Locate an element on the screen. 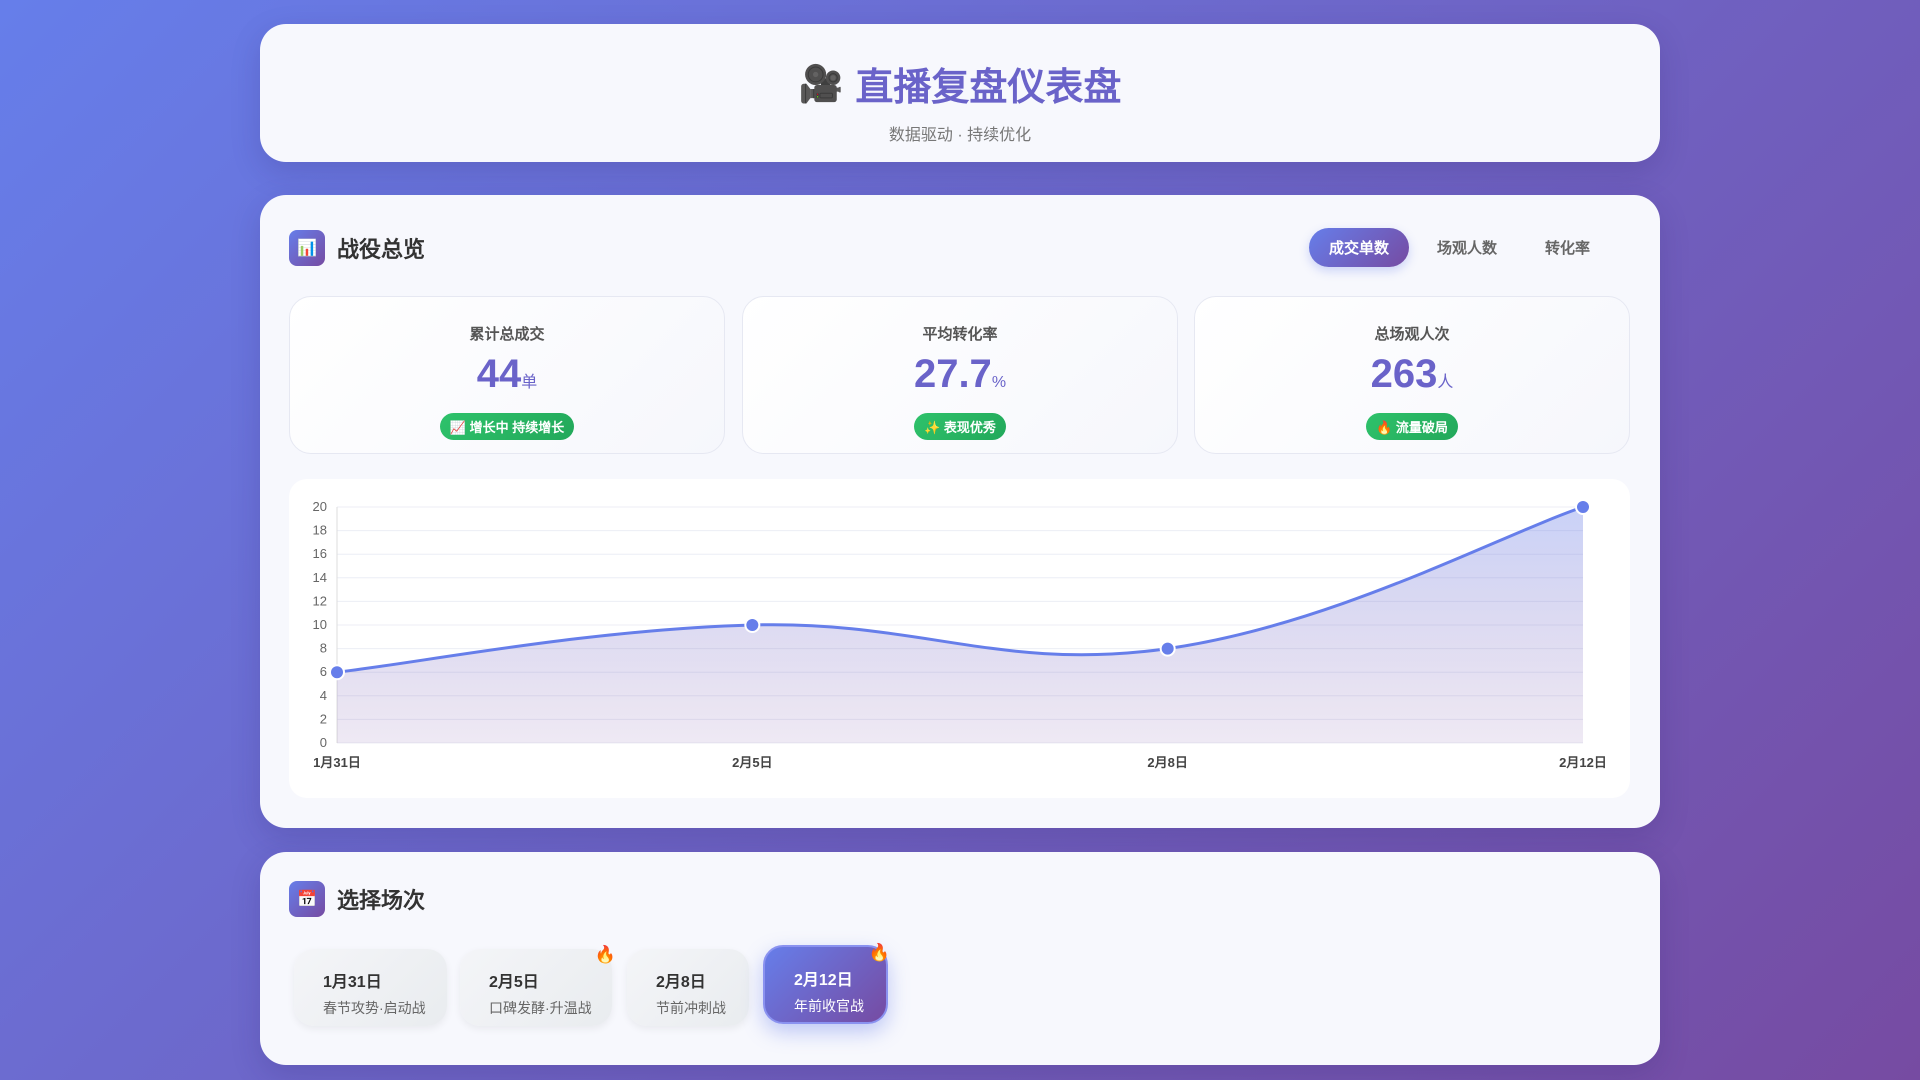  session-name: 春节攻势·启动战 is located at coordinates (374, 1008).